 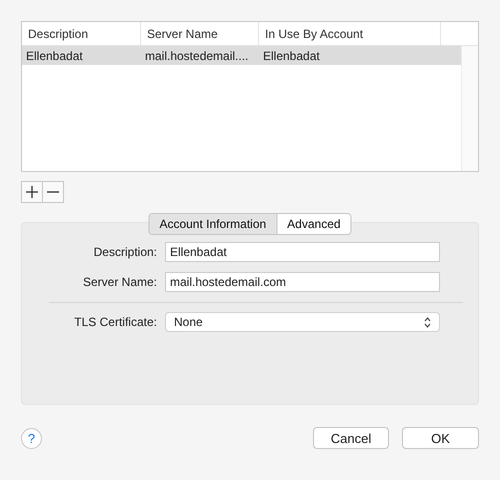 What do you see at coordinates (120, 282) in the screenshot?
I see `field-label: Server Name:` at bounding box center [120, 282].